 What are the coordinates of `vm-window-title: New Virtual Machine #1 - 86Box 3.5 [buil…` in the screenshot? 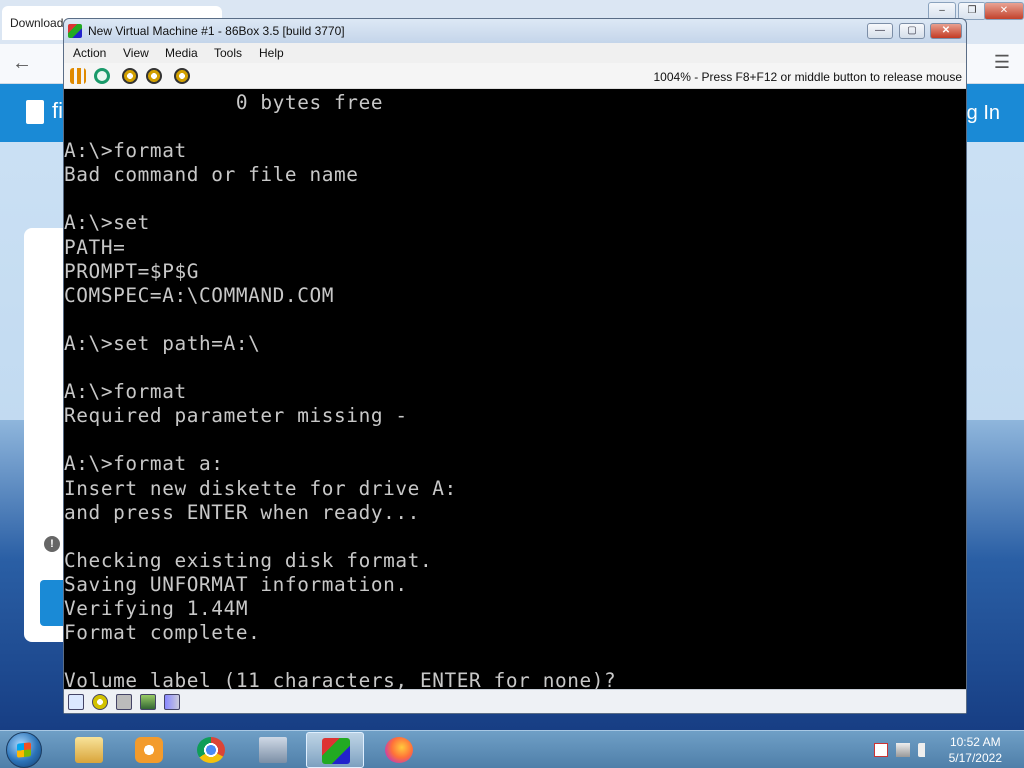 It's located at (216, 31).